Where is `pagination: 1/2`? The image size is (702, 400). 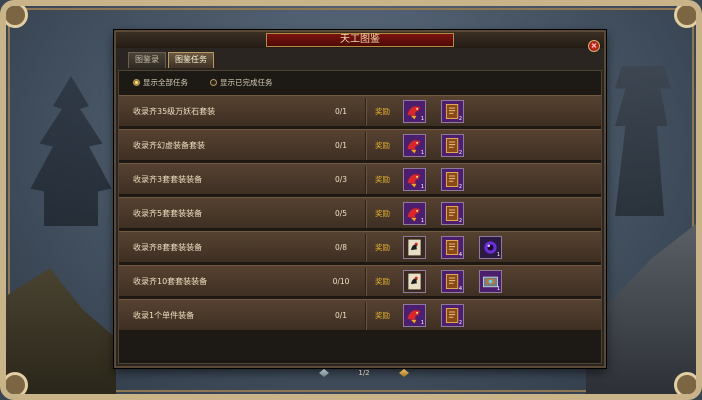 pagination: 1/2 is located at coordinates (364, 373).